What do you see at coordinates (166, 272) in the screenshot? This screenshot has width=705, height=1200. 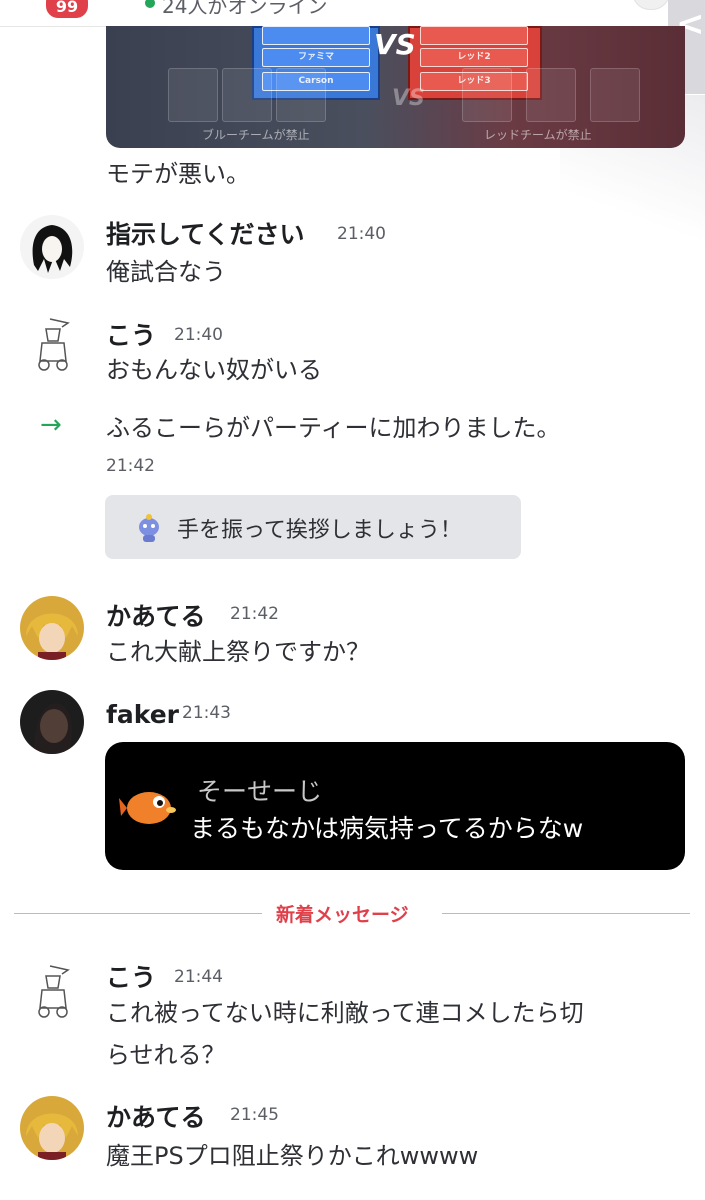 I see `message-text: 俺試合なう` at bounding box center [166, 272].